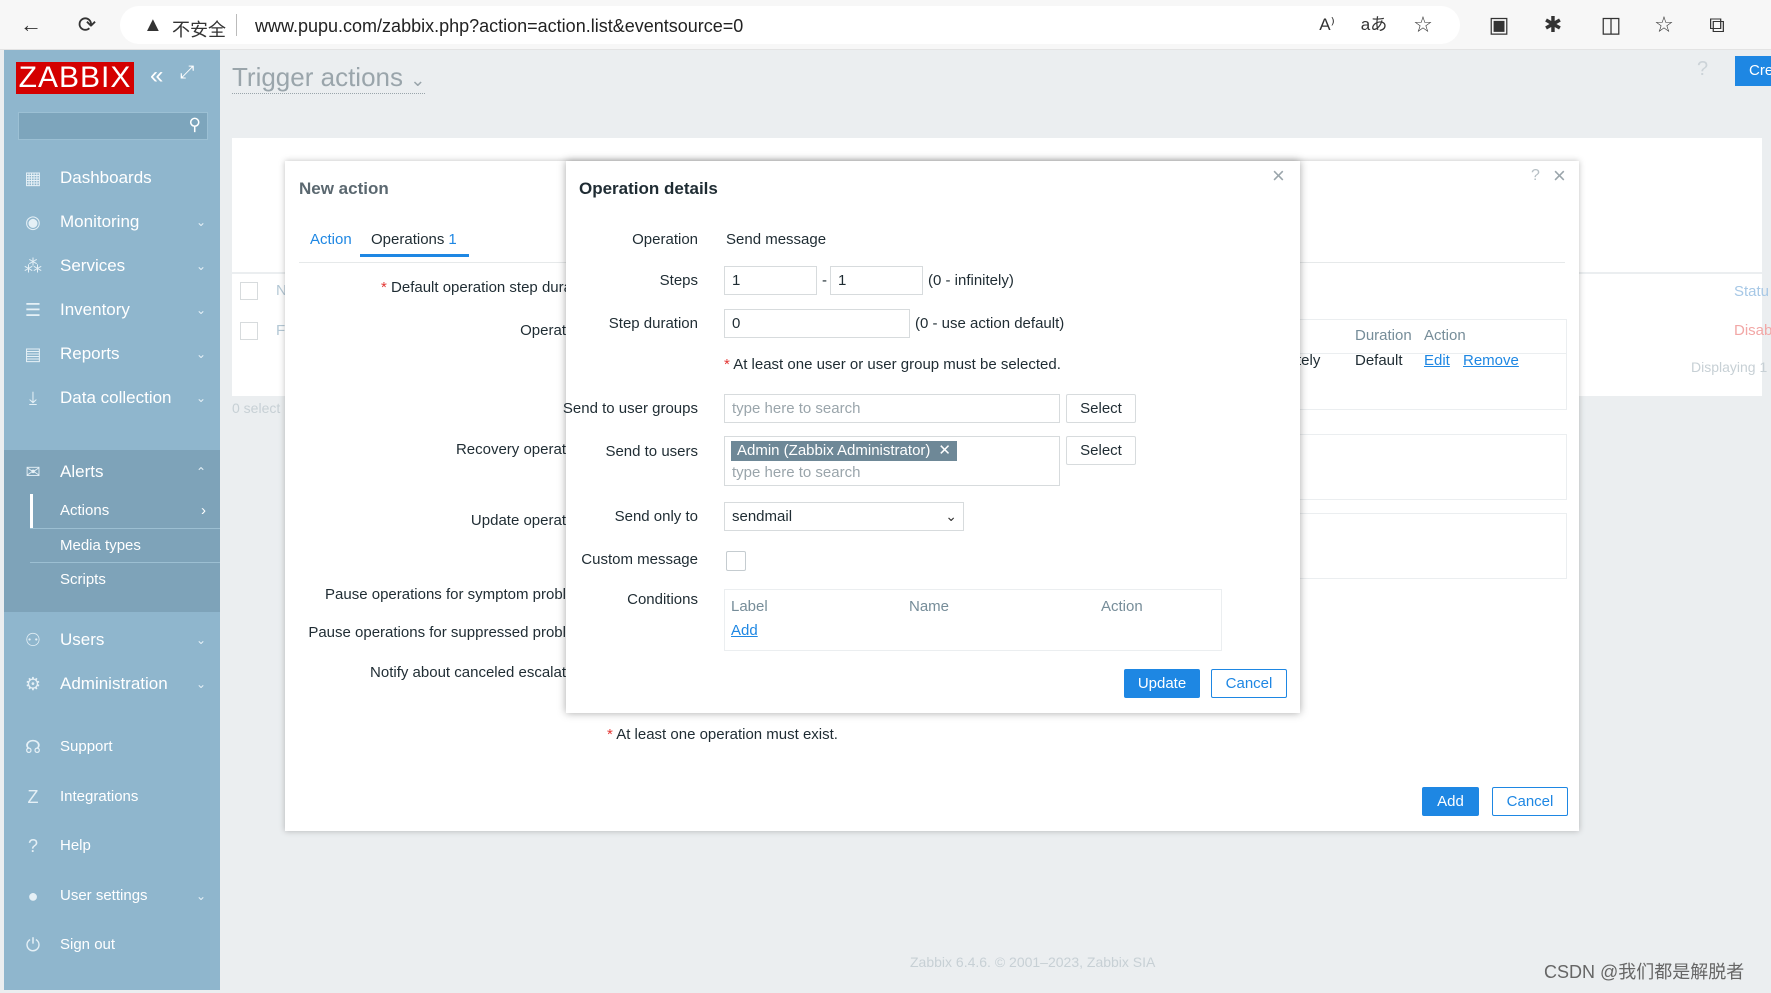 This screenshot has width=1771, height=993. I want to click on warning-icon: ▲, so click(153, 25).